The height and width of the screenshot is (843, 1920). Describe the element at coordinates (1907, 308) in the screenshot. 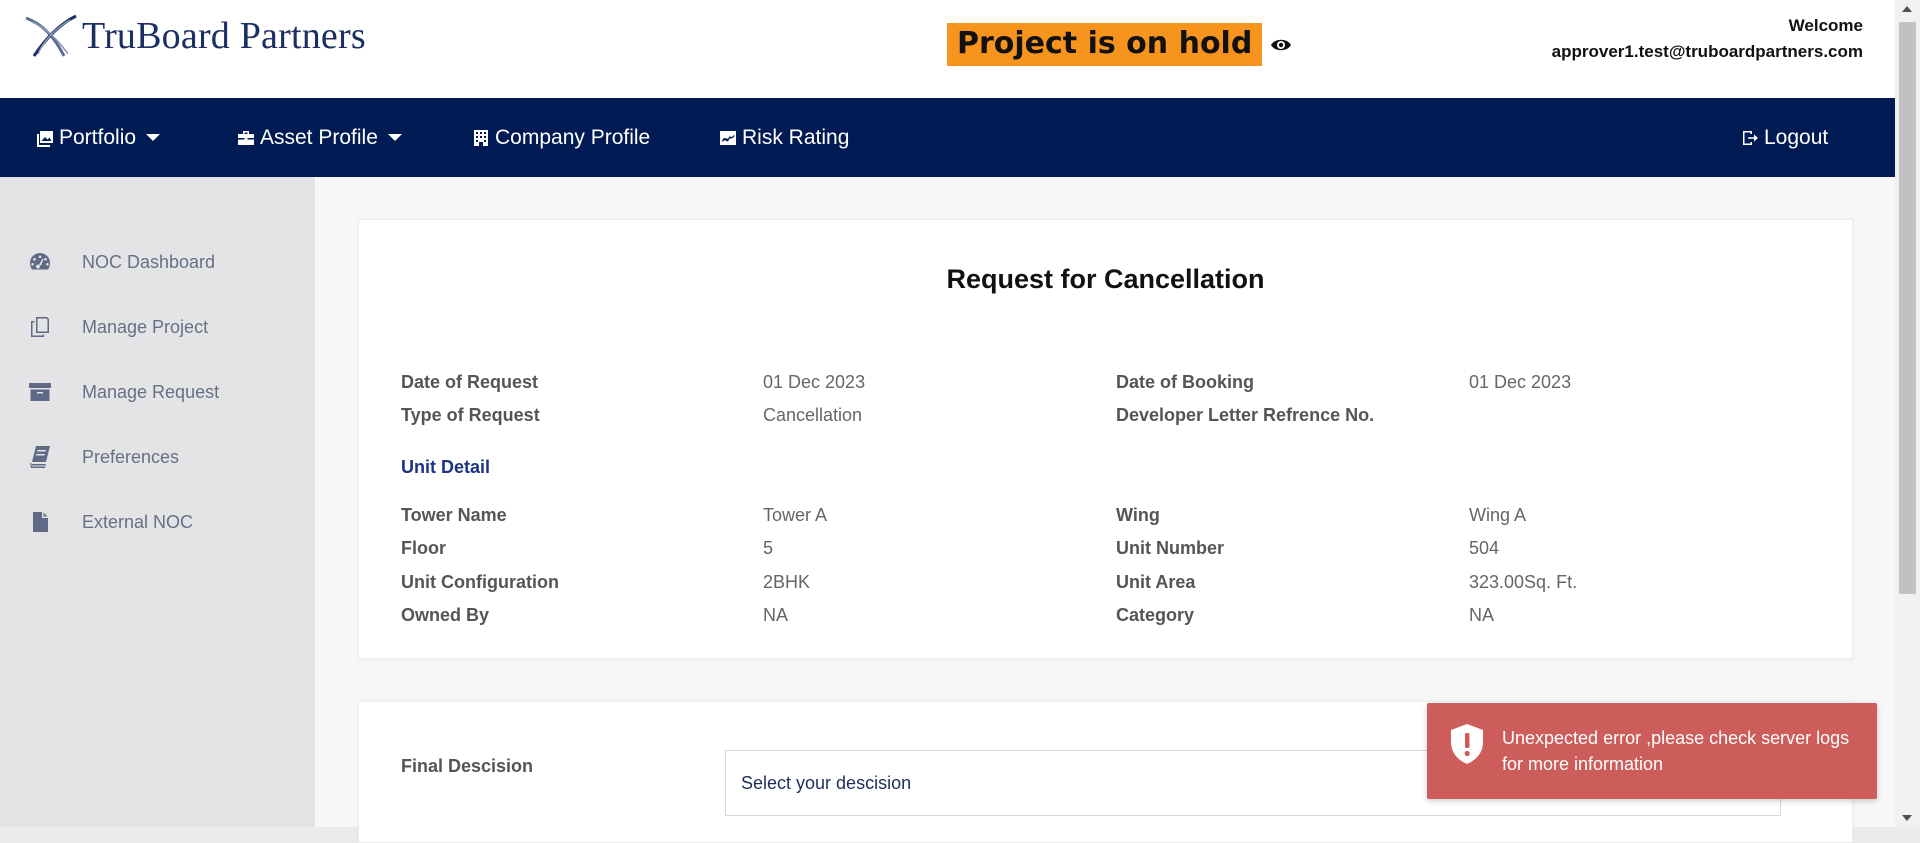

I see `scrollbar-thumb` at that location.